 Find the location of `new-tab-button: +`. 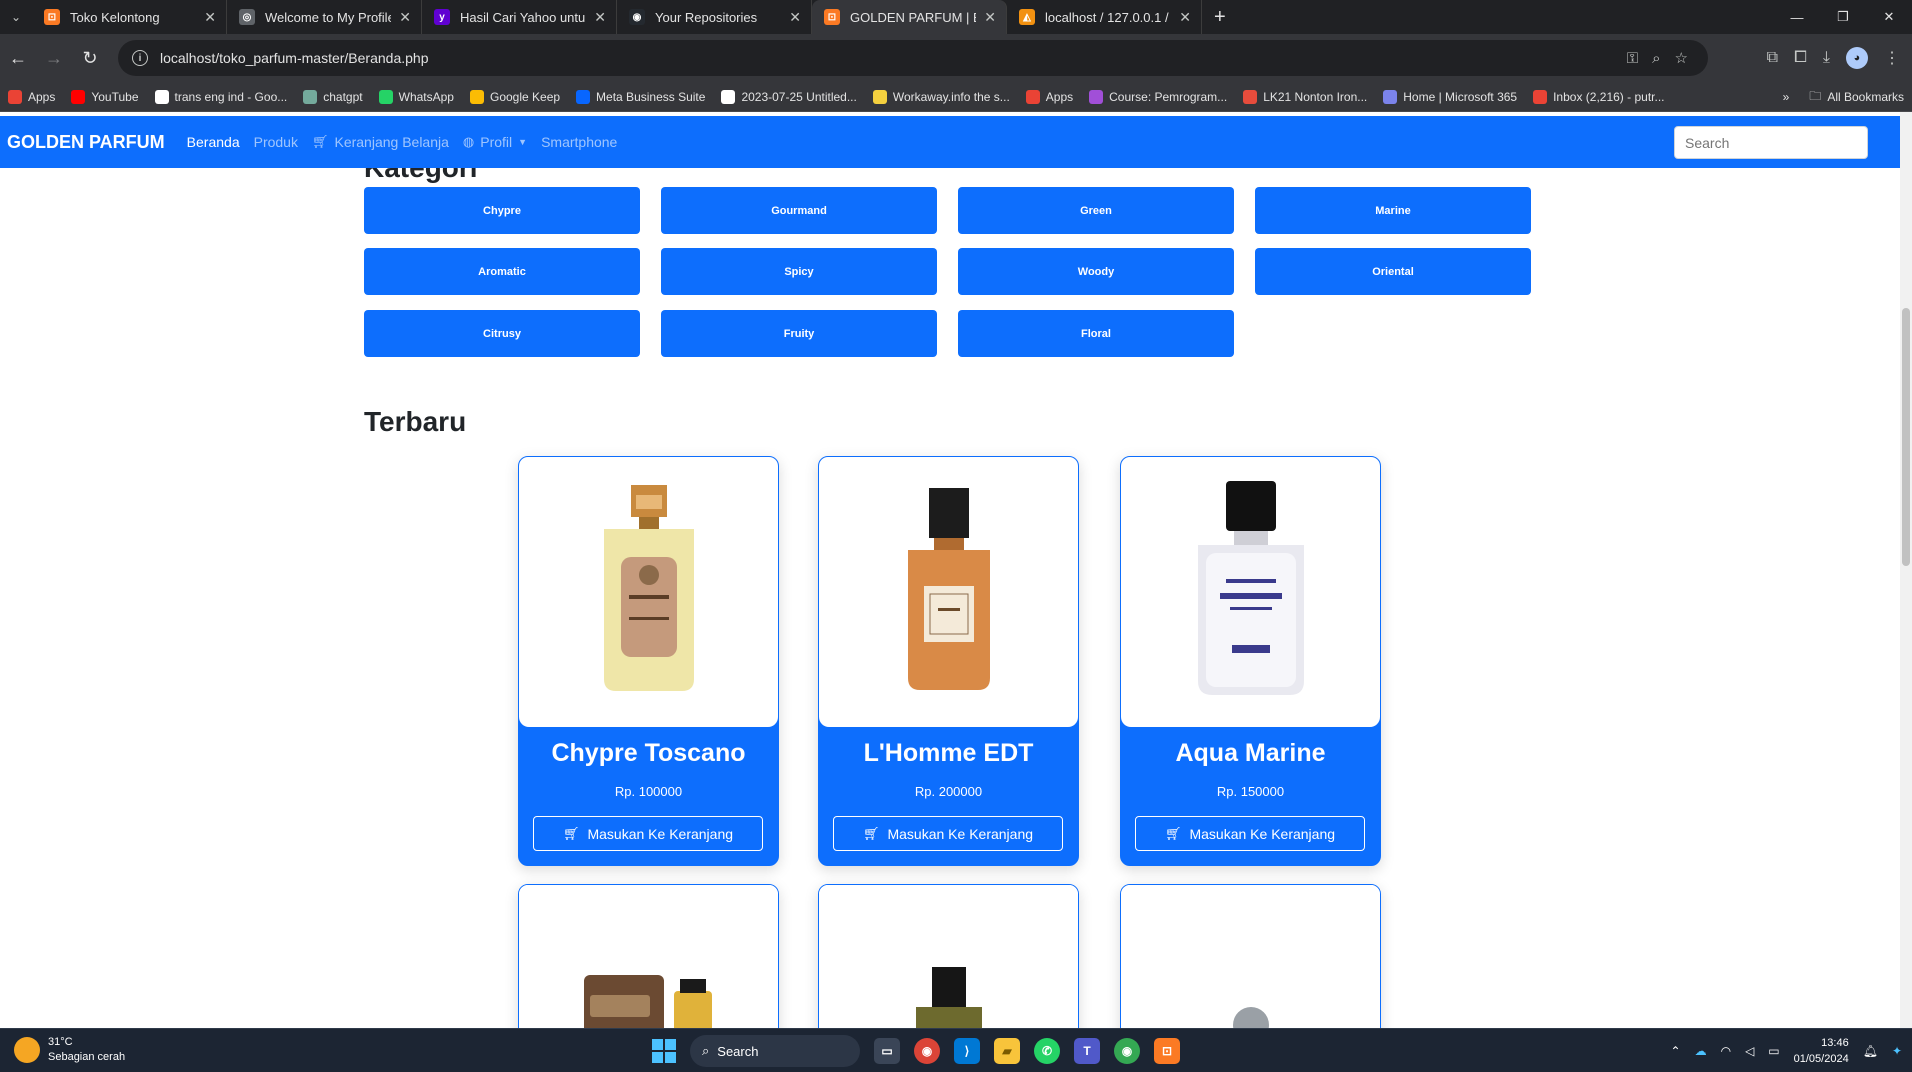

new-tab-button: + is located at coordinates (1220, 17).